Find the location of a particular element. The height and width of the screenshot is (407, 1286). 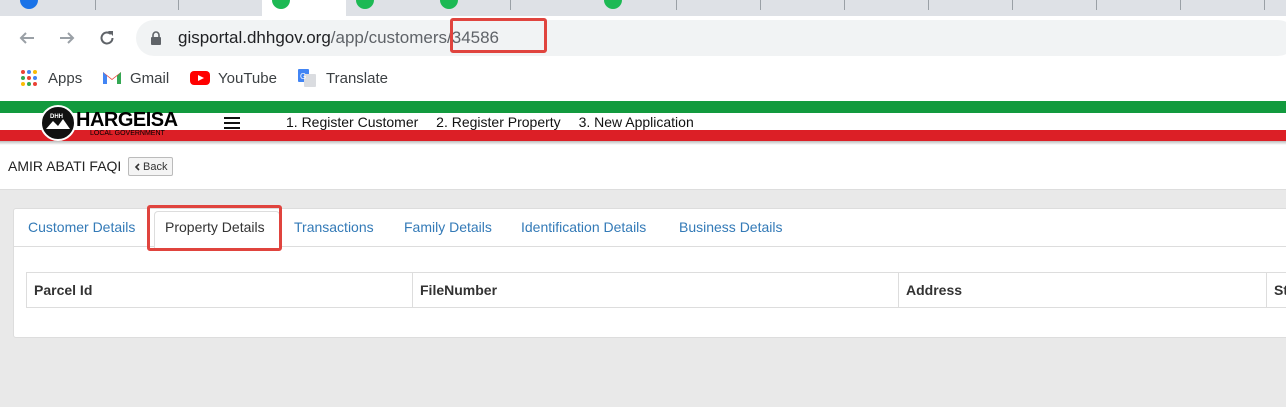

header-shadow is located at coordinates (643, 143).